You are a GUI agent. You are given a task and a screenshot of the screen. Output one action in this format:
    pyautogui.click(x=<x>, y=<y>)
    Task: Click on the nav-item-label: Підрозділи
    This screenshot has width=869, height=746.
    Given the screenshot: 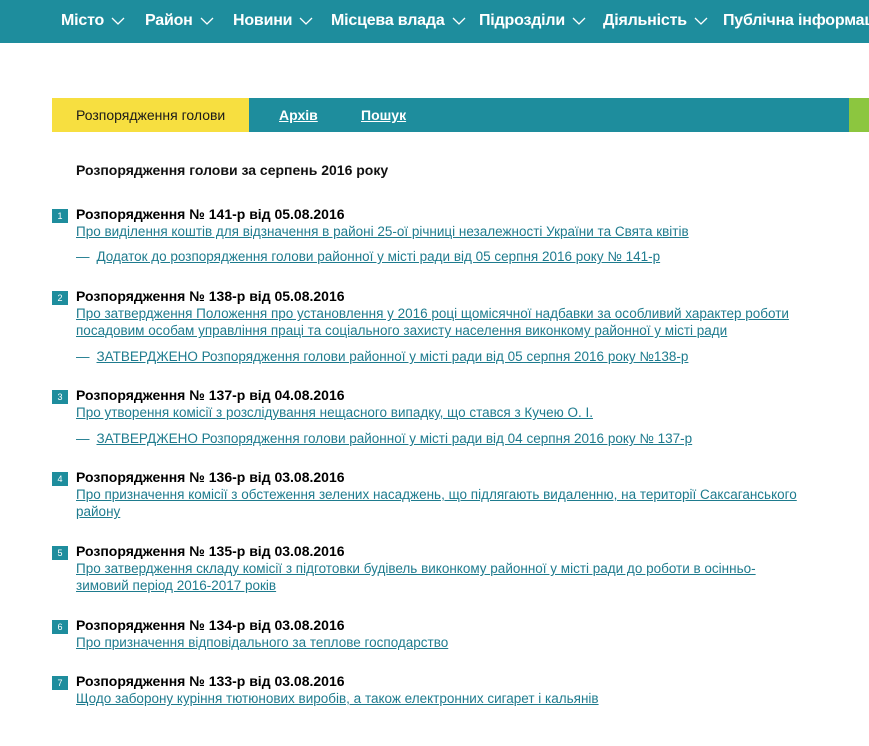 What is the action you would take?
    pyautogui.click(x=522, y=20)
    